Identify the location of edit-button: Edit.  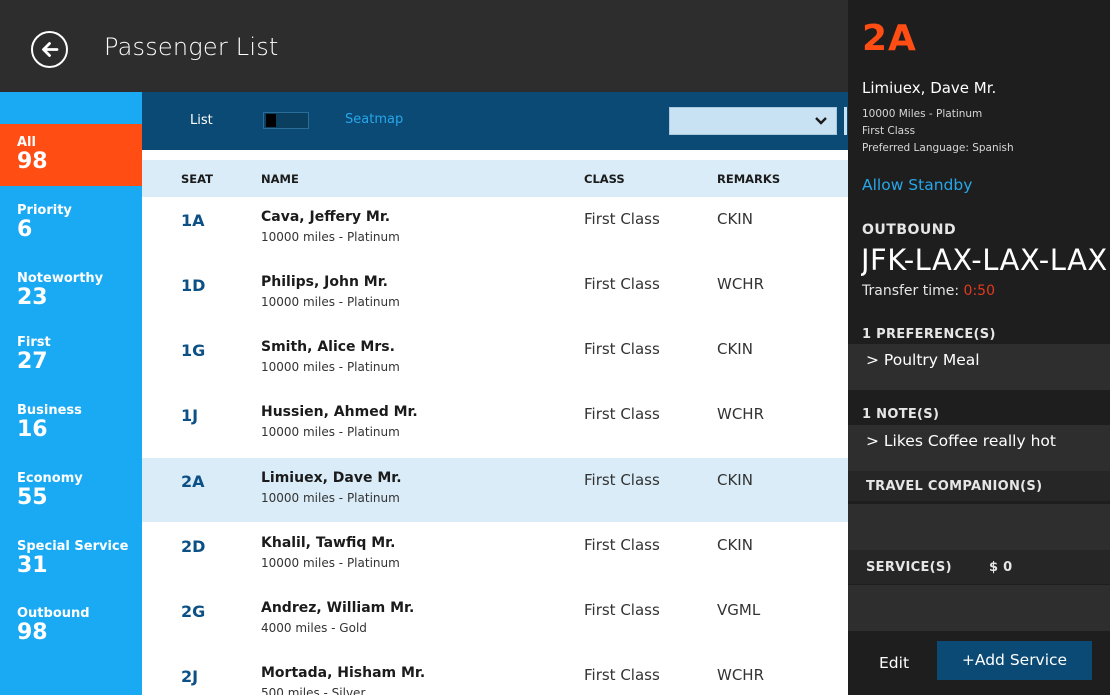
(894, 663).